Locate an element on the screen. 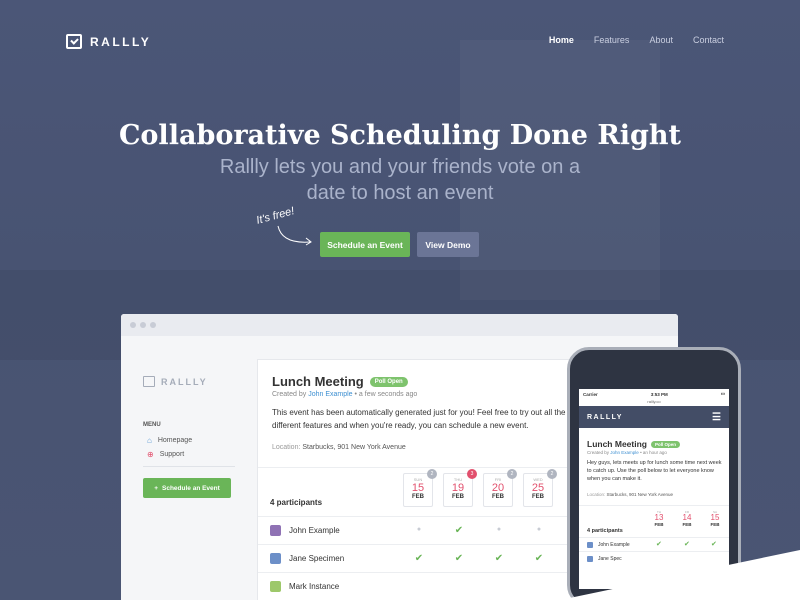 This screenshot has width=800, height=600. date-column: 2 FRI 20 FEB is located at coordinates (500, 488).